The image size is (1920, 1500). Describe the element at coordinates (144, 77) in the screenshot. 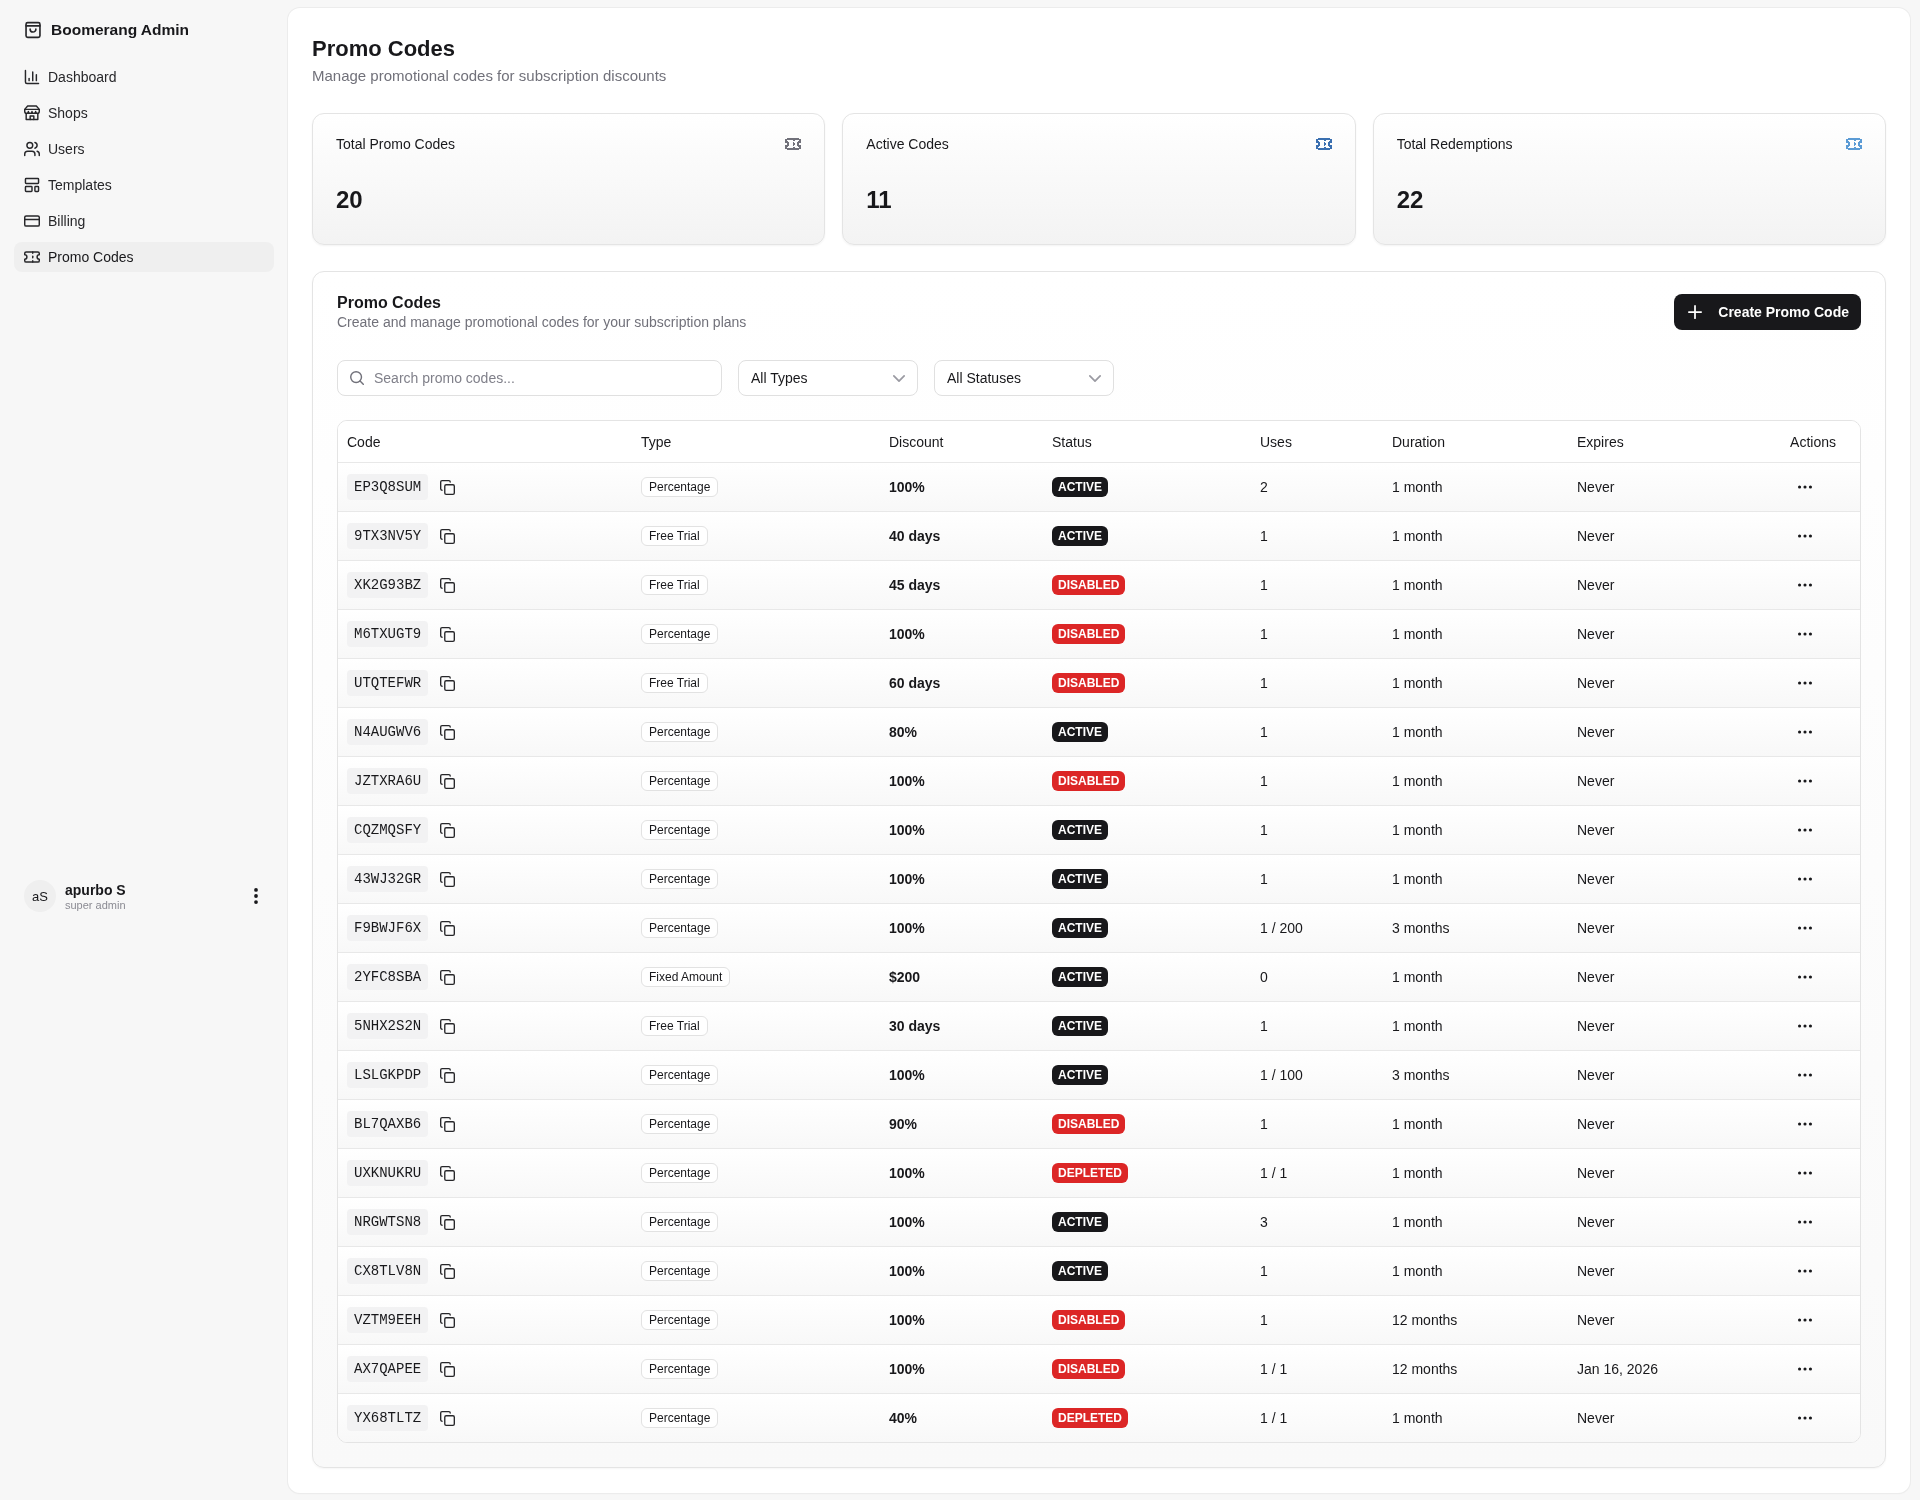

I see `nav-item: Dashboard` at that location.